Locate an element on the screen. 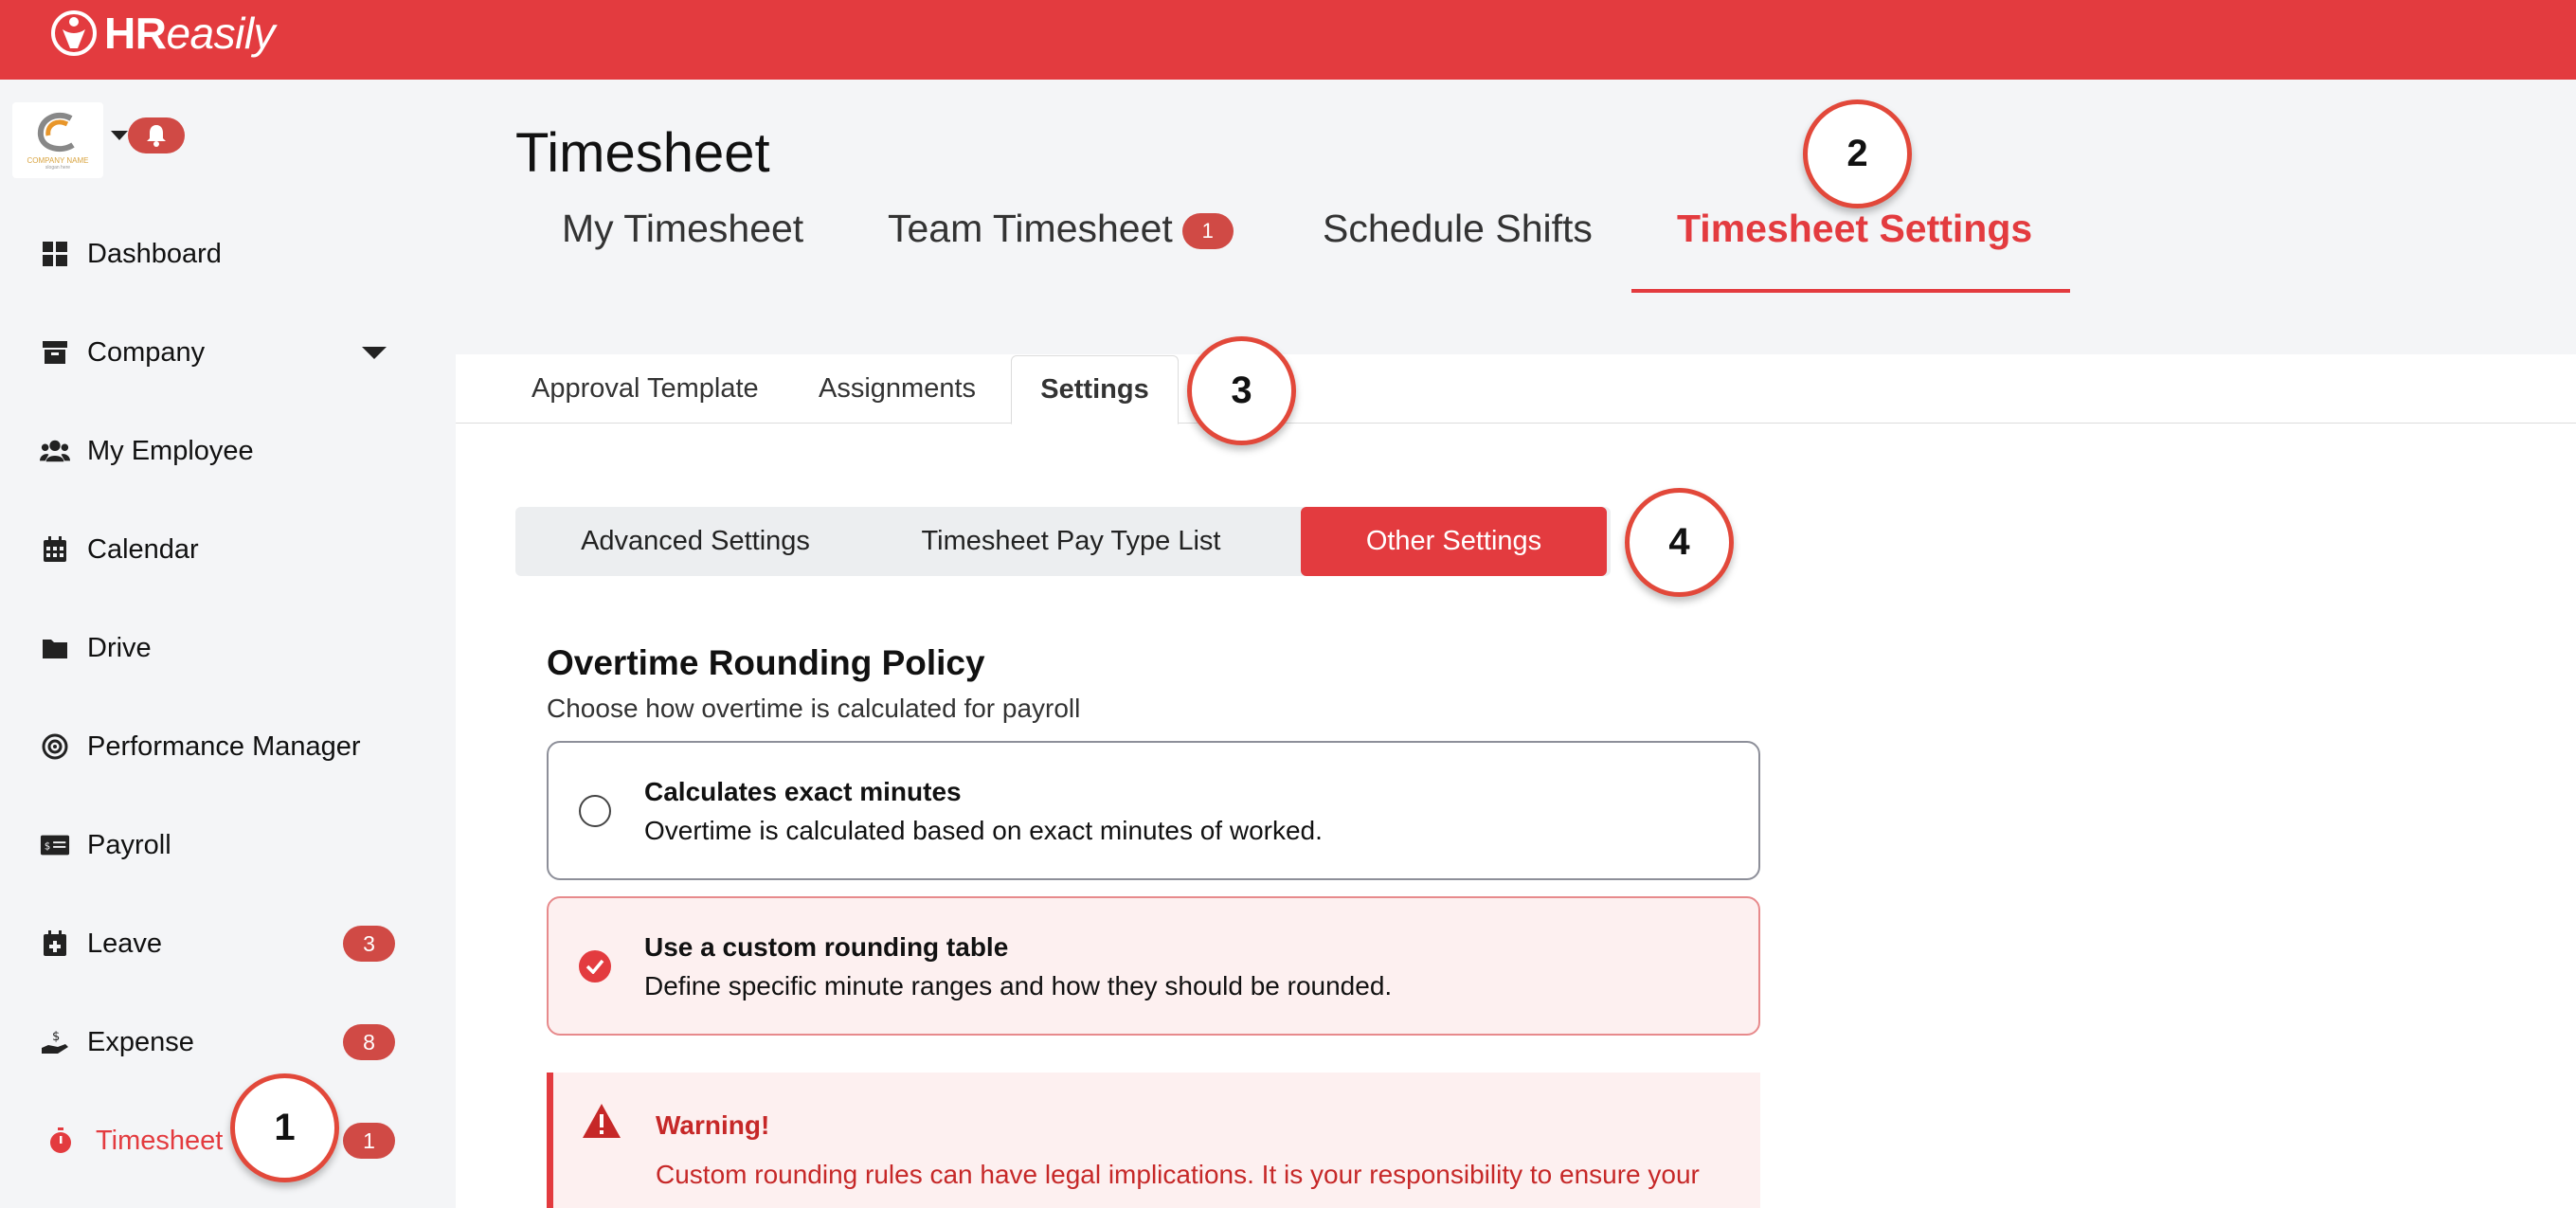 This screenshot has height=1208, width=2576. sidebar-item-label: Calendar is located at coordinates (143, 549).